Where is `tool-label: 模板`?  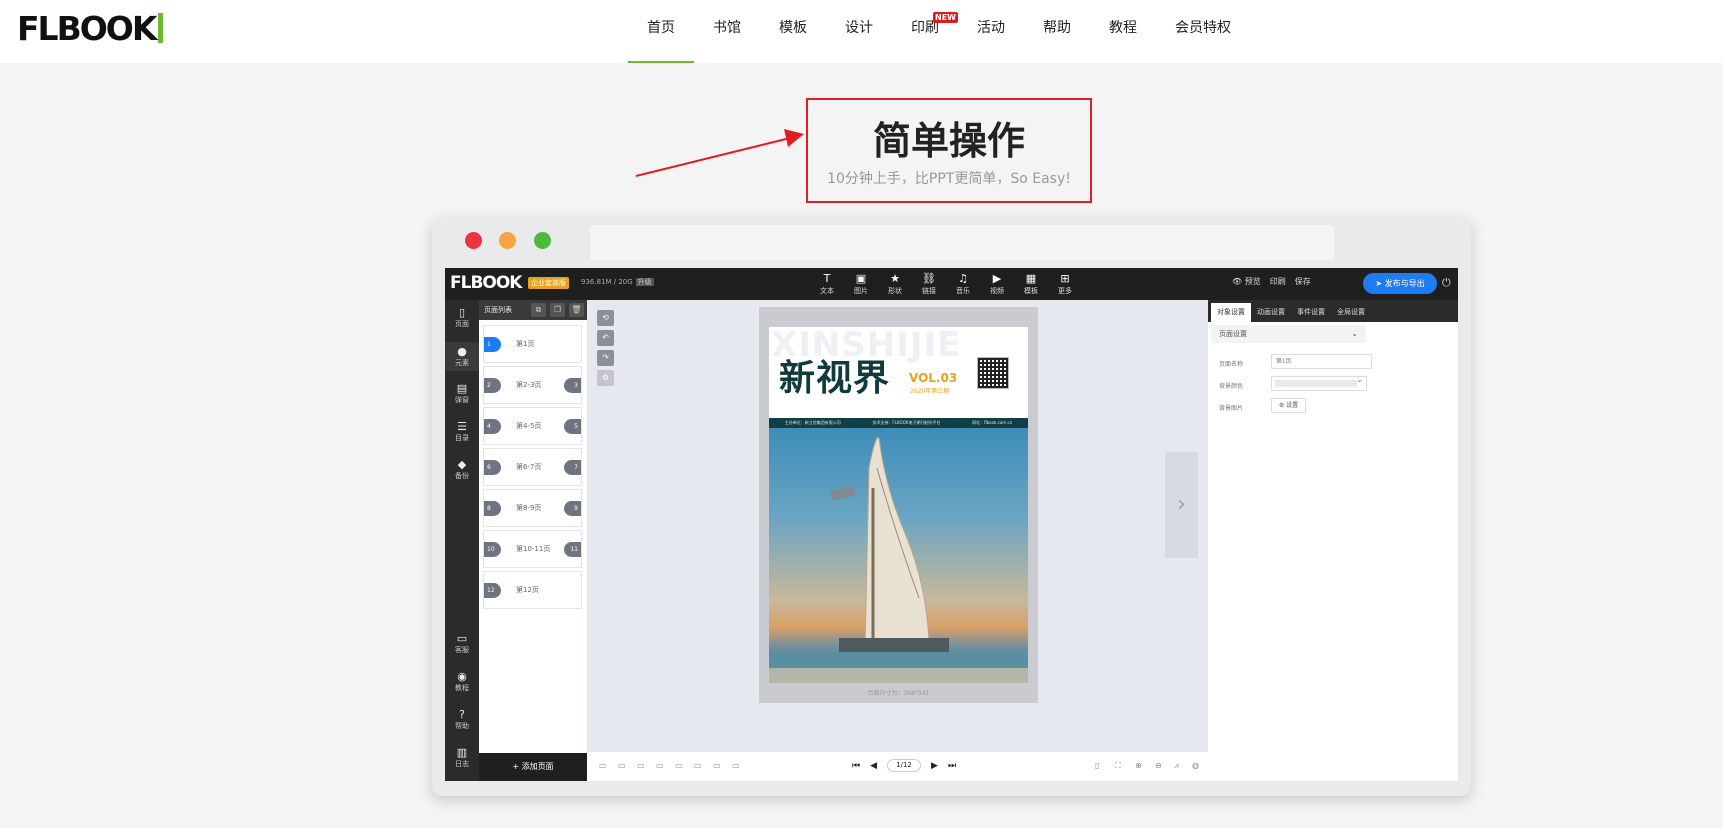
tool-label: 模板 is located at coordinates (1031, 291).